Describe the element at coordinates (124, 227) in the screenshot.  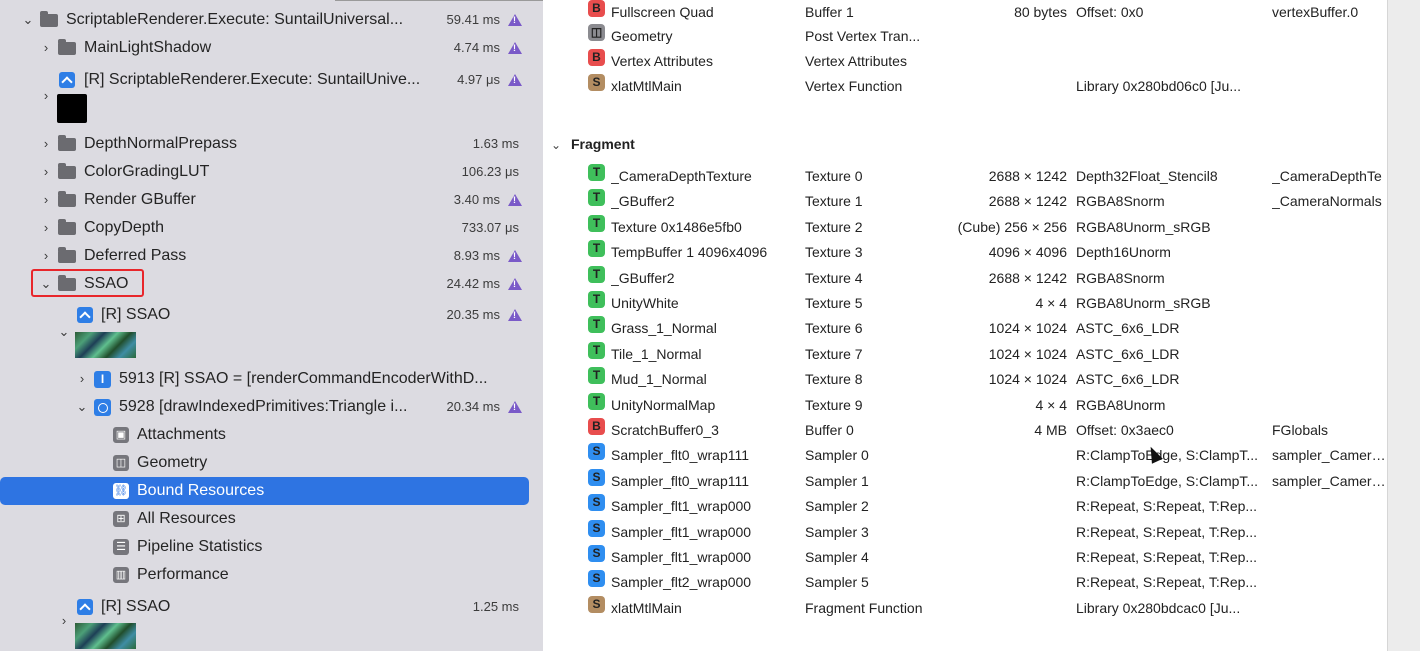
I see `tree-row-label: CopyDepth` at that location.